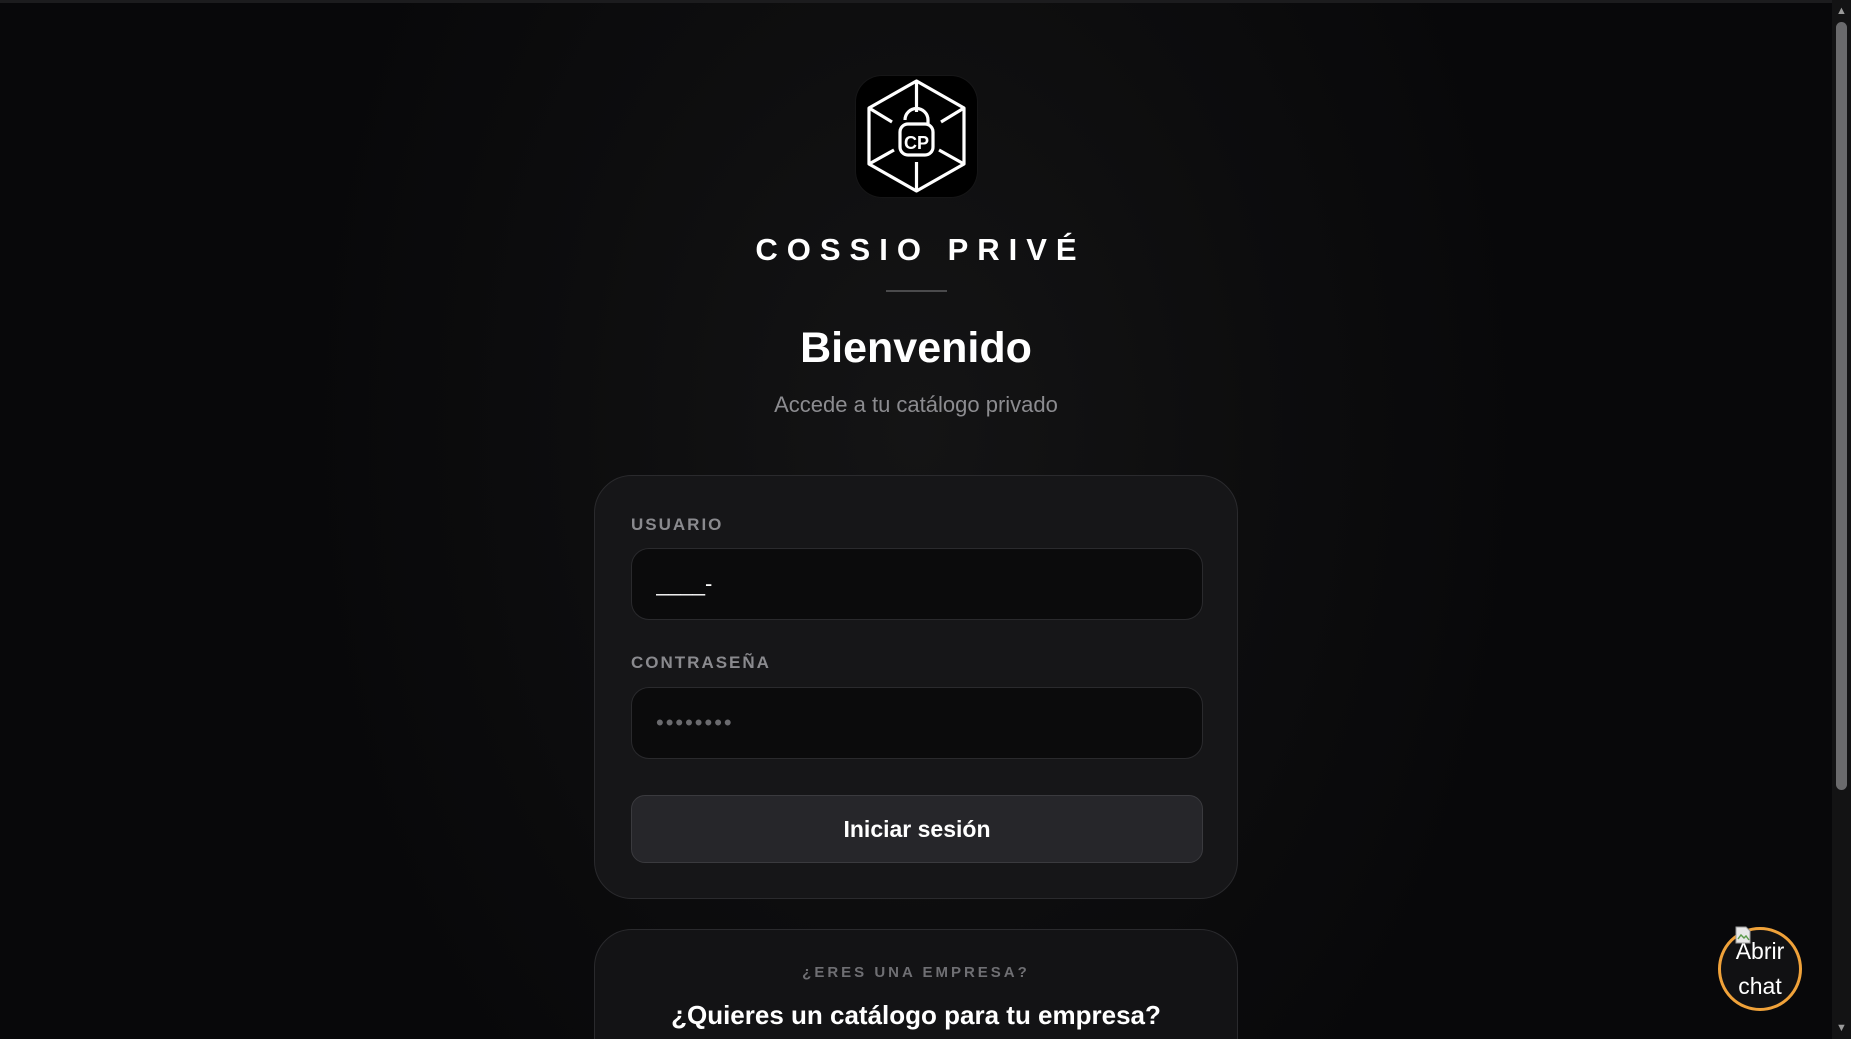 The height and width of the screenshot is (1039, 1851). What do you see at coordinates (1841, 1028) in the screenshot?
I see `scroll-down-icon: ▼` at bounding box center [1841, 1028].